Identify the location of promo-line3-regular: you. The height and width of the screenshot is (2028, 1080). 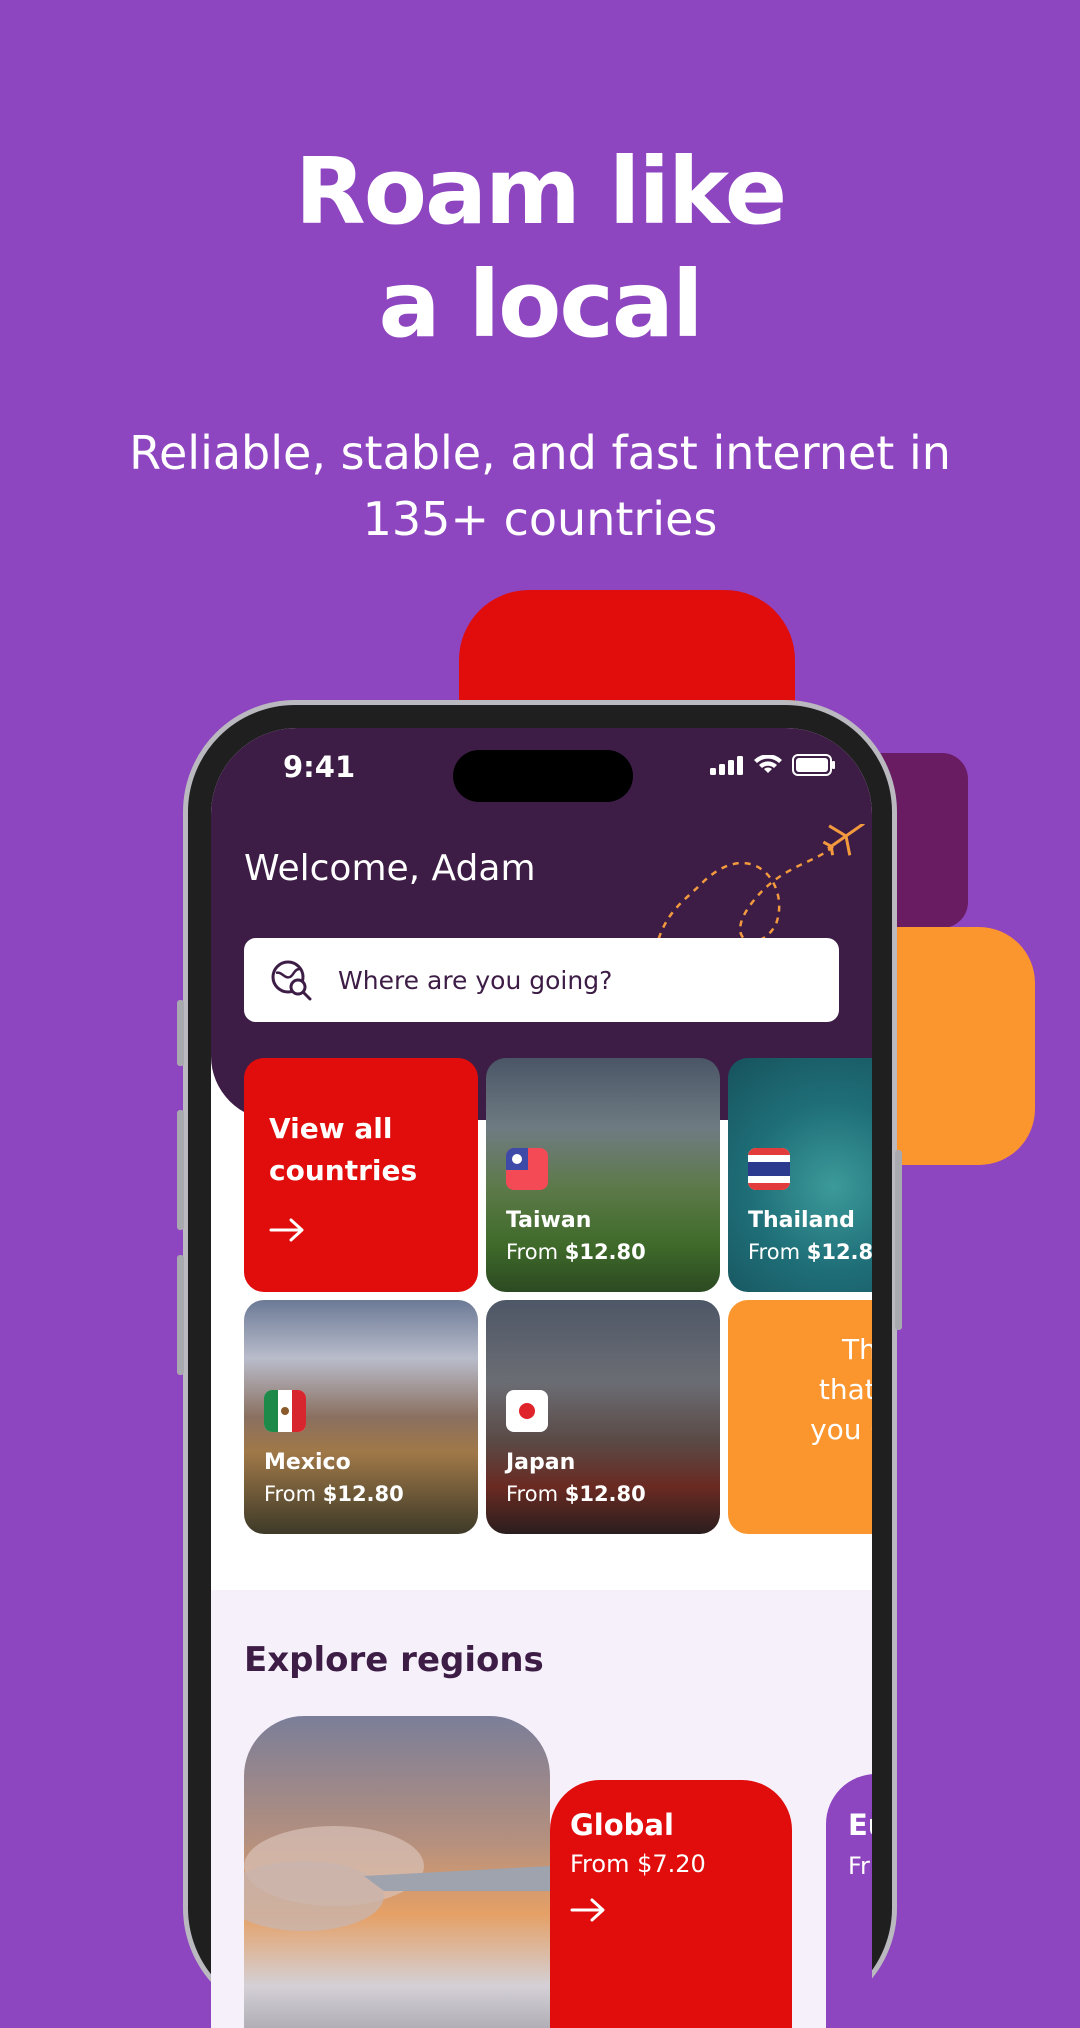
(840, 1429).